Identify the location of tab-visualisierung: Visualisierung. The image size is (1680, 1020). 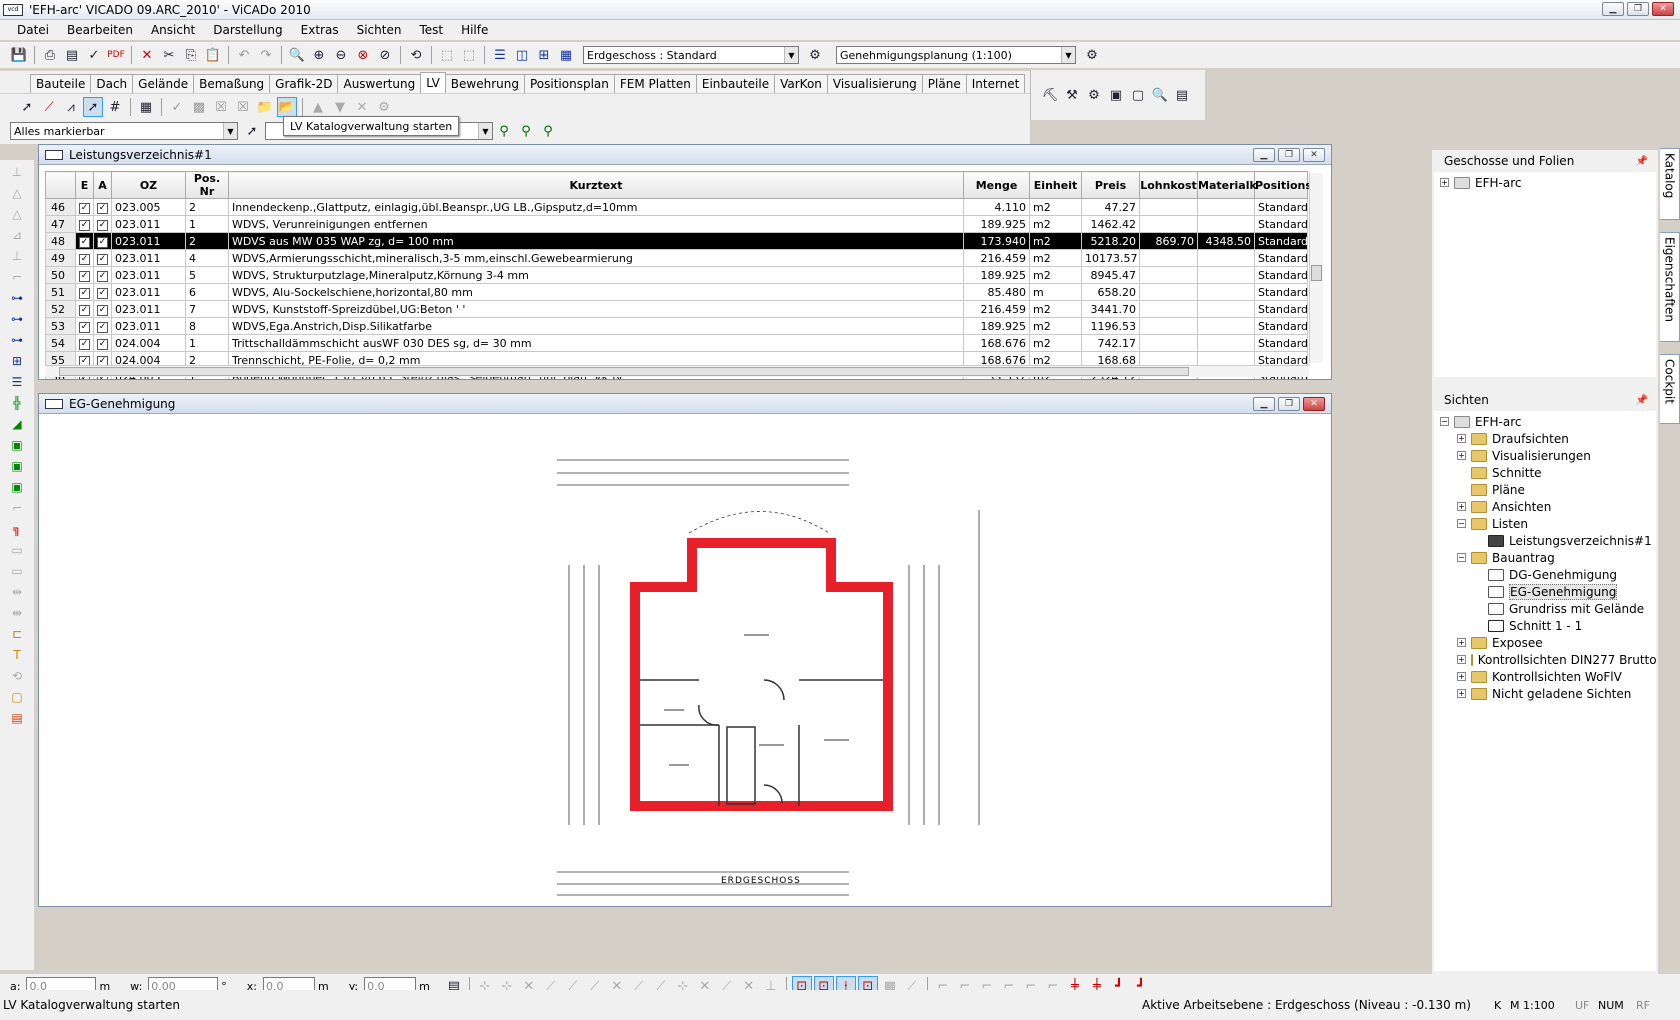
(874, 83).